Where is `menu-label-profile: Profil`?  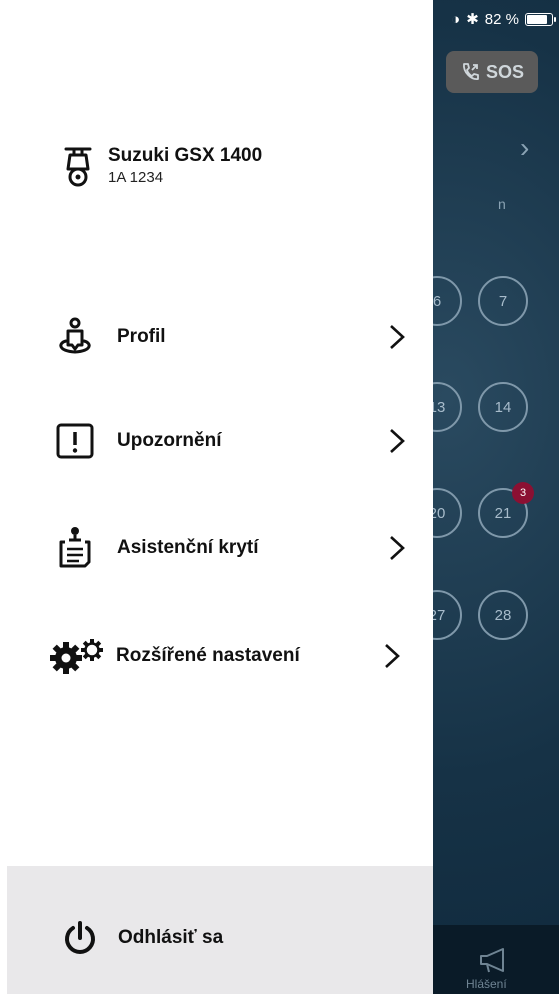 menu-label-profile: Profil is located at coordinates (141, 336).